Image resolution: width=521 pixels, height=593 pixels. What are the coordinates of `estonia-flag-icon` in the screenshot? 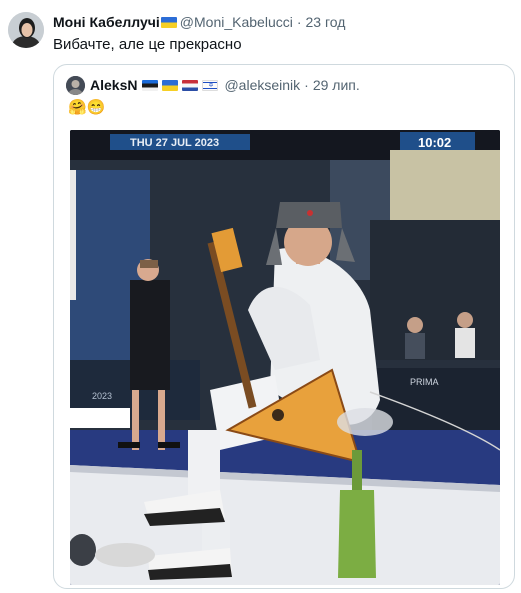 It's located at (150, 85).